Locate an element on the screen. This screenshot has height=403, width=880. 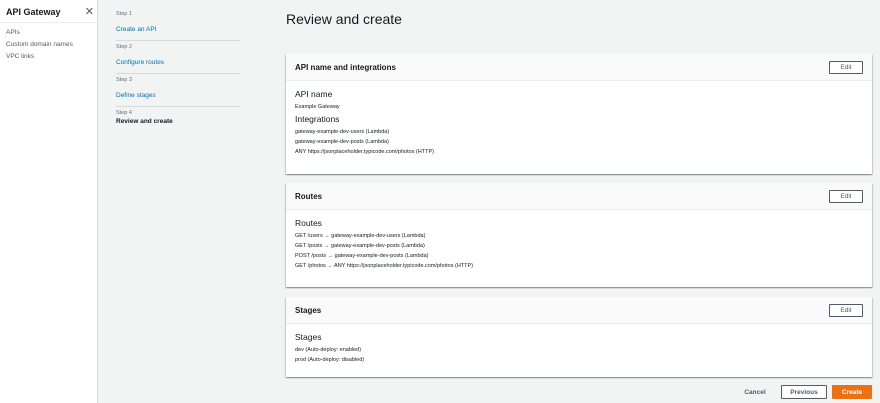
wizard-step-1: Step 1 Create an API is located at coordinates (178, 24).